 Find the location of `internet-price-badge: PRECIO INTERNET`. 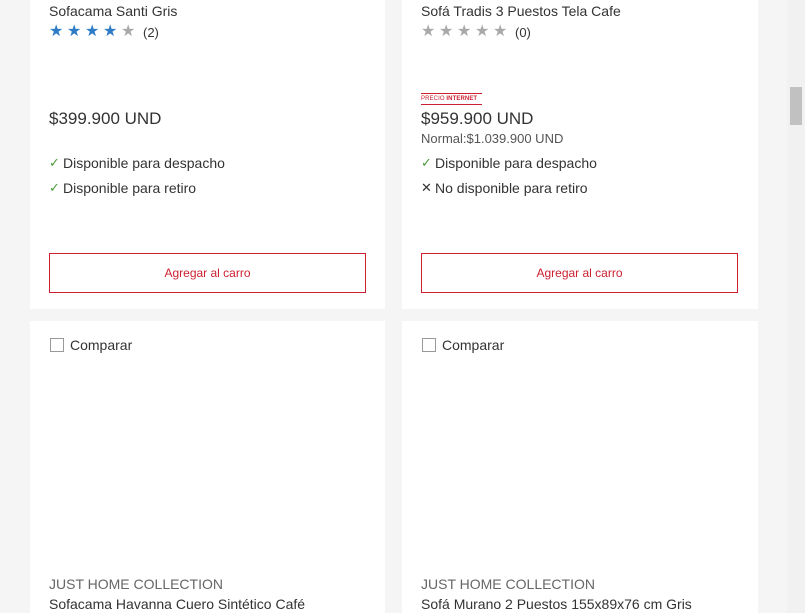

internet-price-badge: PRECIO INTERNET is located at coordinates (451, 99).